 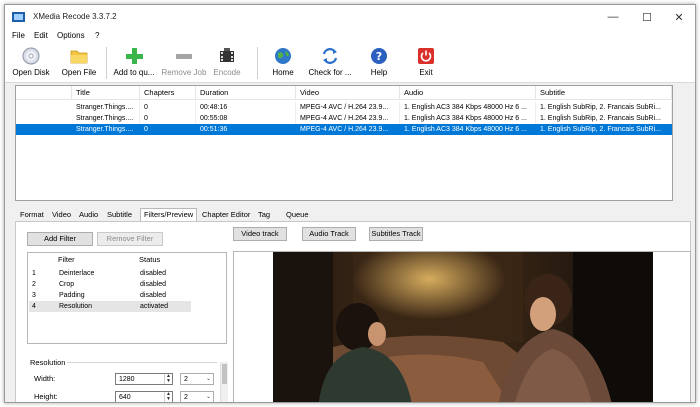 What do you see at coordinates (426, 63) in the screenshot?
I see `exit-button: Exit` at bounding box center [426, 63].